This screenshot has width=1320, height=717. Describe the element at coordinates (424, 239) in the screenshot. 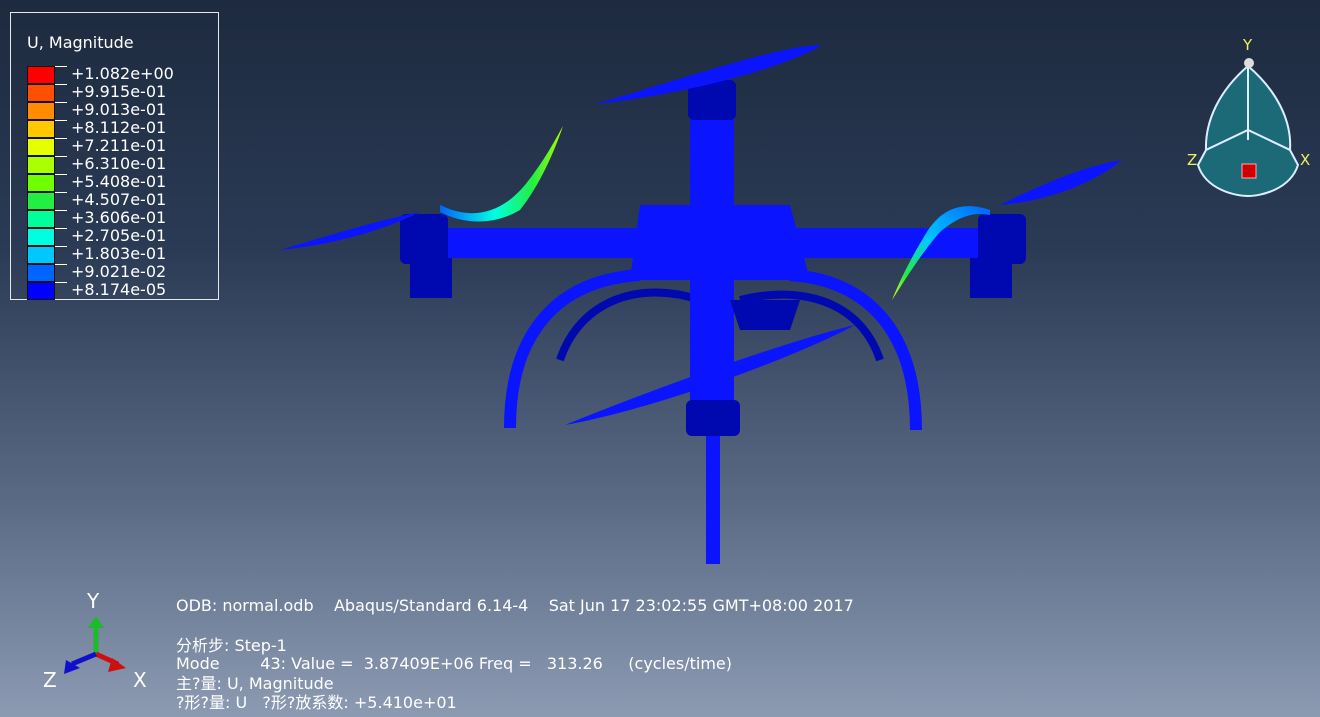

I see `left-motor` at that location.